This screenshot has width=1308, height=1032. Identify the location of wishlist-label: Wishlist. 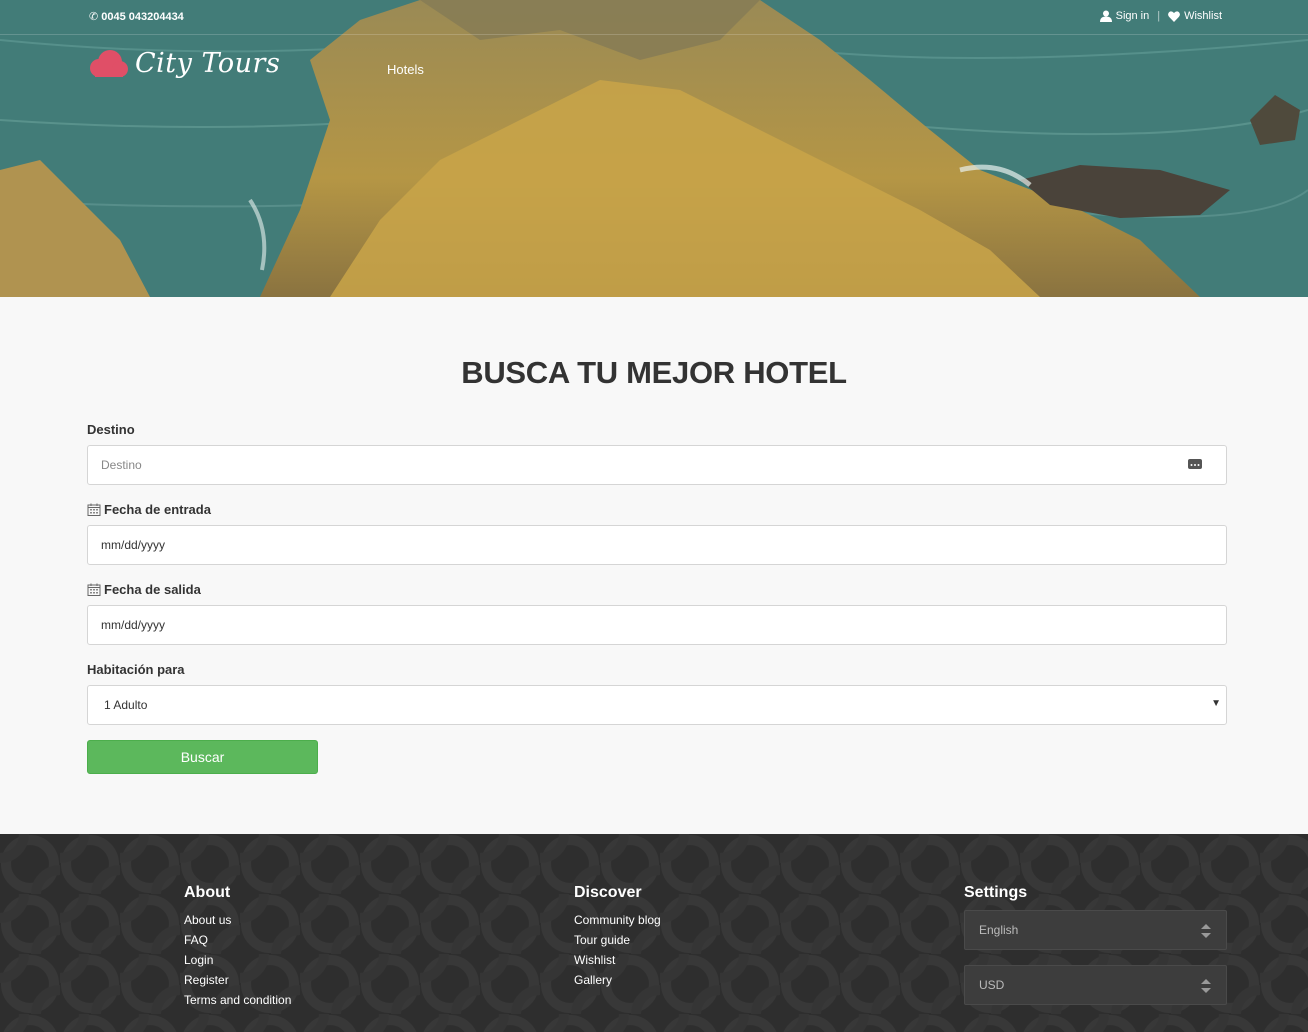
(1203, 16).